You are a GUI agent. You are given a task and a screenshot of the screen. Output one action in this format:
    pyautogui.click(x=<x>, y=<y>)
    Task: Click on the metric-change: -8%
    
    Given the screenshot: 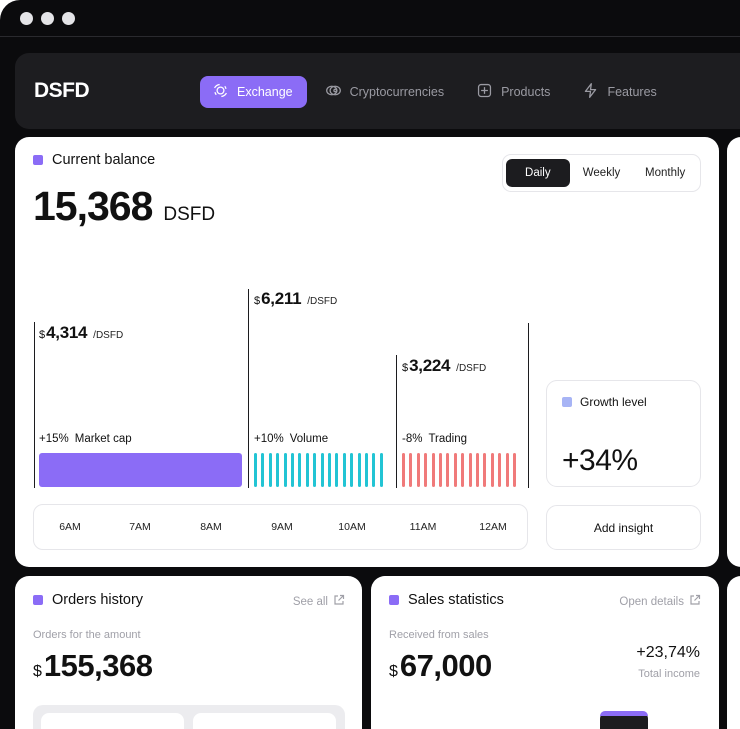 What is the action you would take?
    pyautogui.click(x=412, y=439)
    